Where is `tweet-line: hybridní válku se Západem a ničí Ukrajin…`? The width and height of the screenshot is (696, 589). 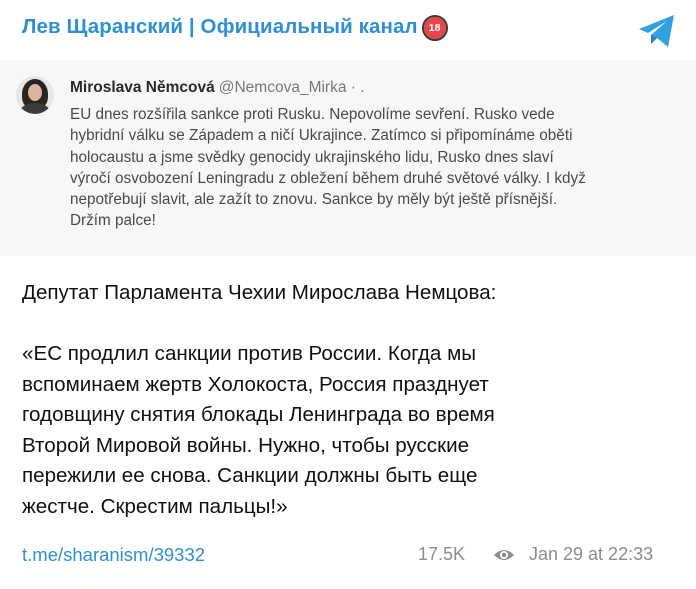 tweet-line: hybridní válku se Západem a ničí Ukrajin… is located at coordinates (321, 136).